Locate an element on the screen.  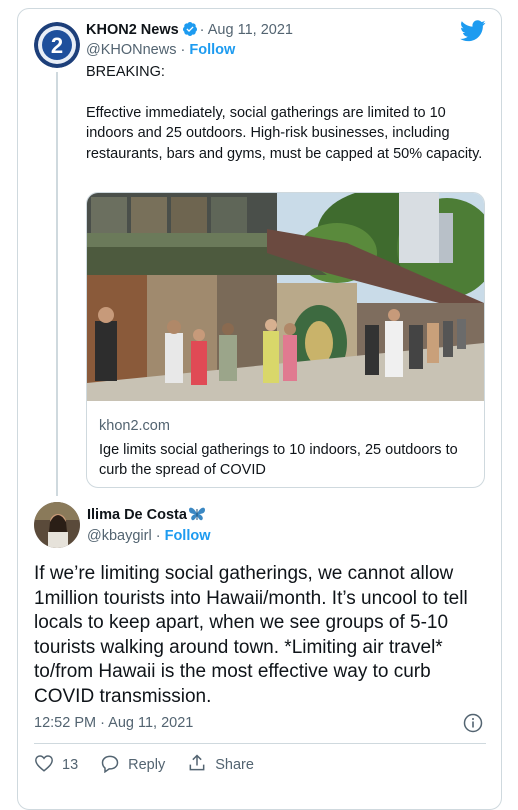
twitter-bird-icon is located at coordinates (473, 33).